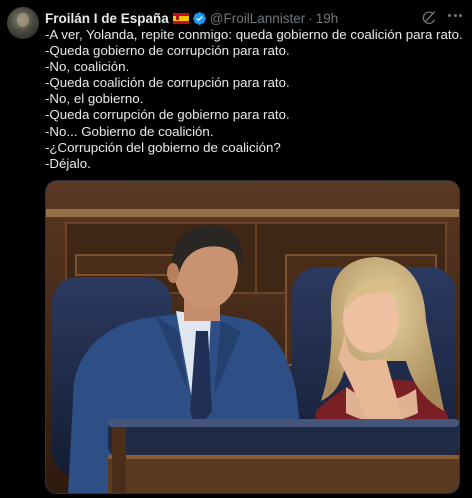 This screenshot has height=498, width=472. What do you see at coordinates (94, 99) in the screenshot?
I see `tweet-line: -No, el gobierno.` at bounding box center [94, 99].